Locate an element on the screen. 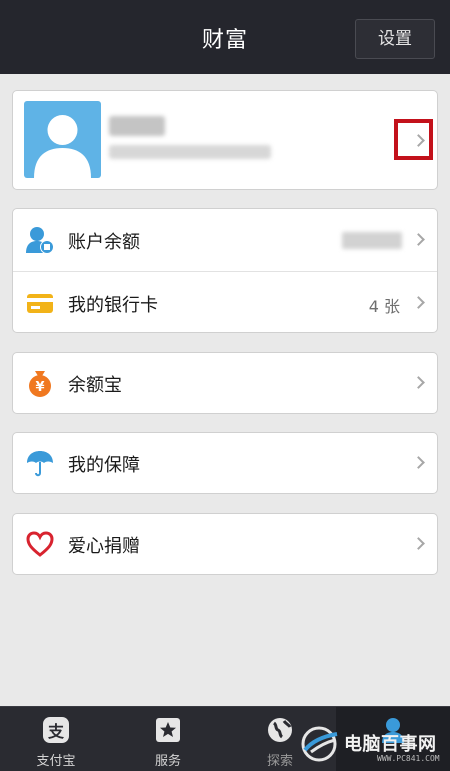 This screenshot has height=771, width=450. settings-button: 设置 is located at coordinates (395, 39).